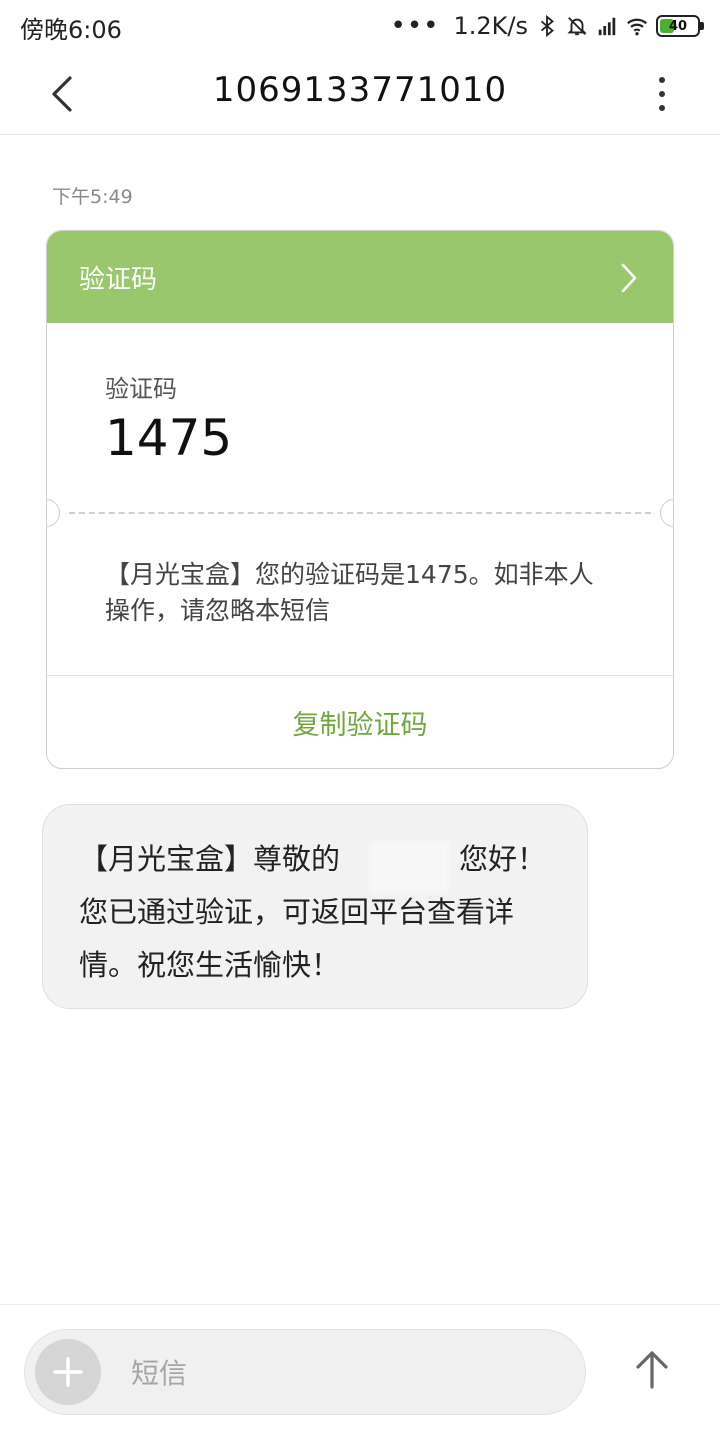 This screenshot has width=720, height=1441. What do you see at coordinates (662, 94) in the screenshot?
I see `more-options-icon` at bounding box center [662, 94].